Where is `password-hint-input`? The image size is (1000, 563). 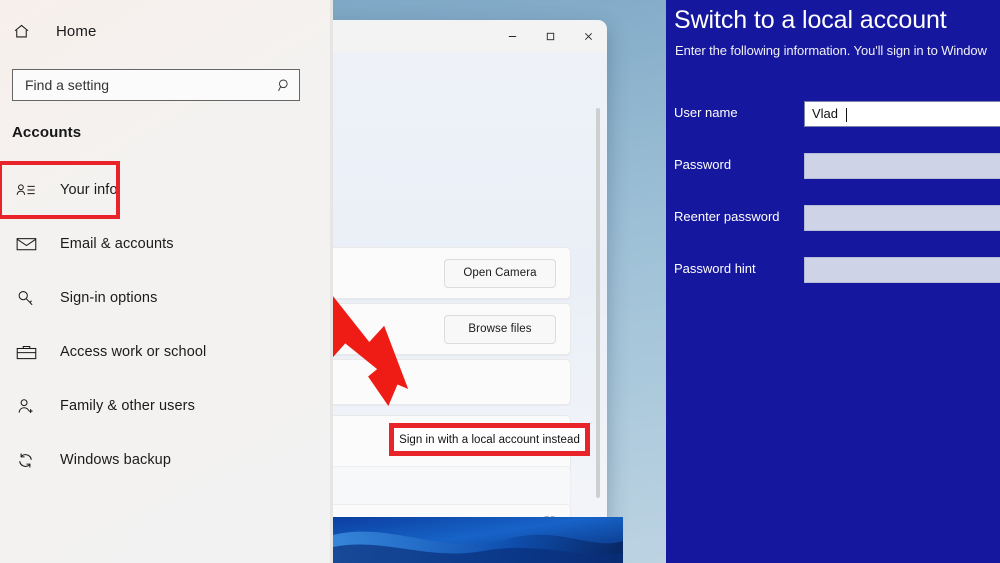
password-hint-input is located at coordinates (902, 270).